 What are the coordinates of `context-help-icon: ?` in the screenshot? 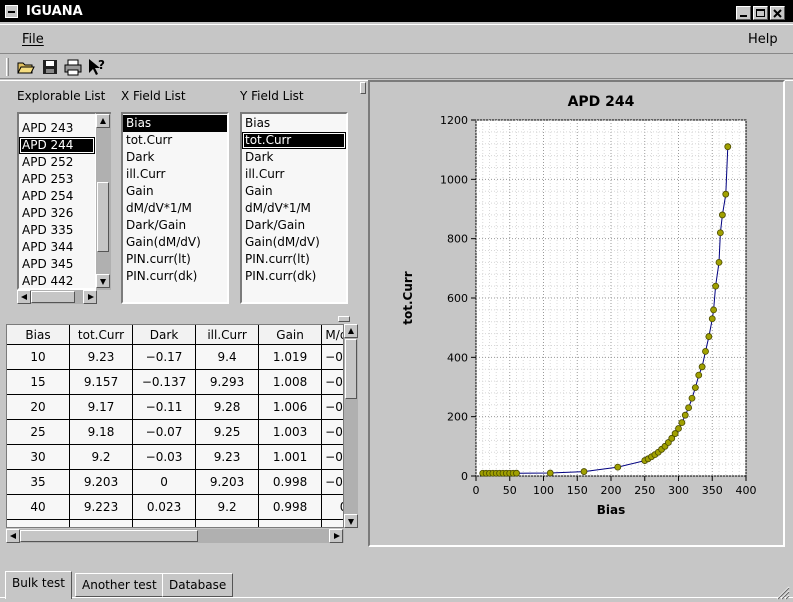 It's located at (97, 67).